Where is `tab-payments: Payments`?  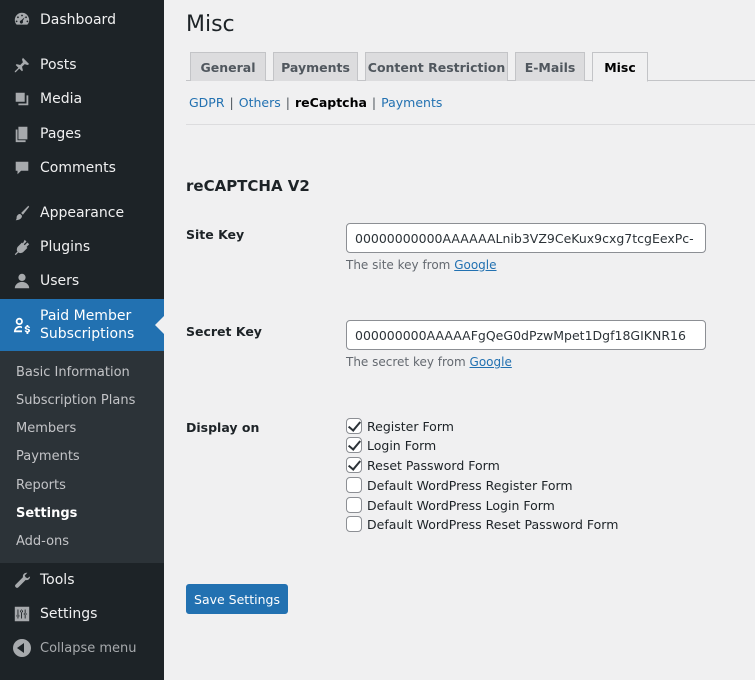
tab-payments: Payments is located at coordinates (315, 66).